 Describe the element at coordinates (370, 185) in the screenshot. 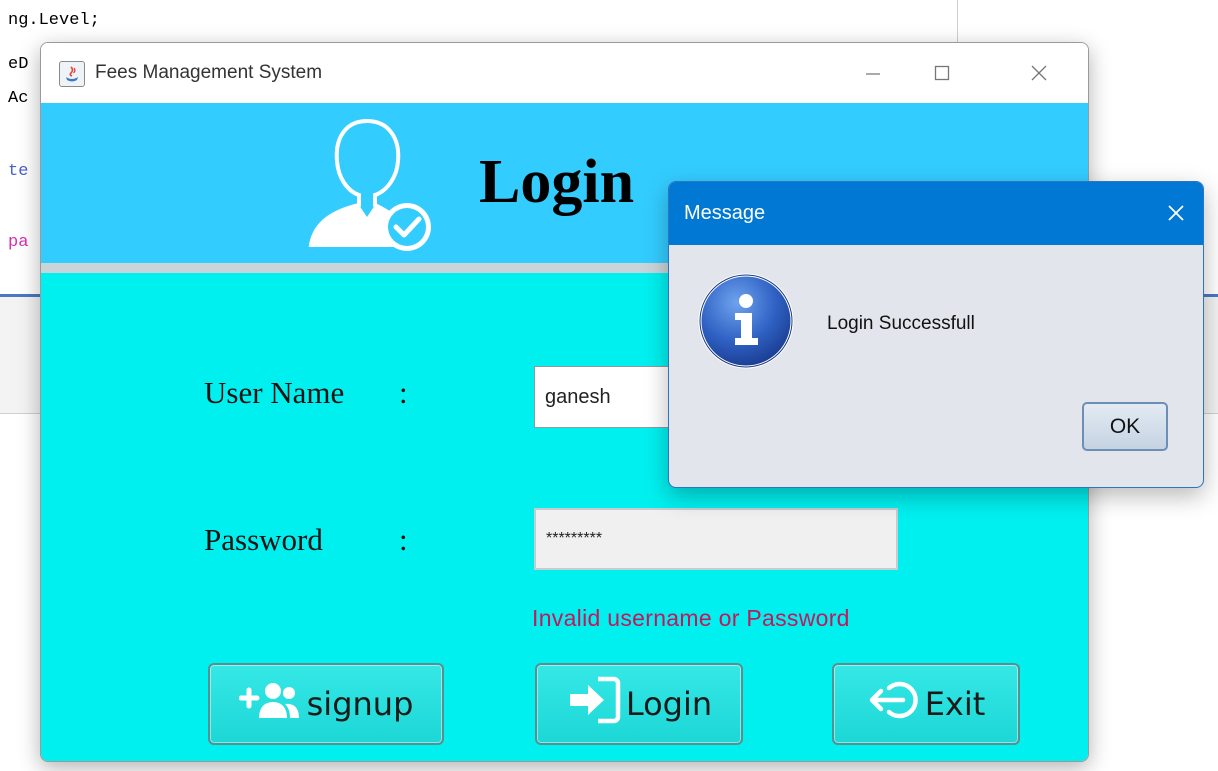

I see `user-check-icon` at that location.